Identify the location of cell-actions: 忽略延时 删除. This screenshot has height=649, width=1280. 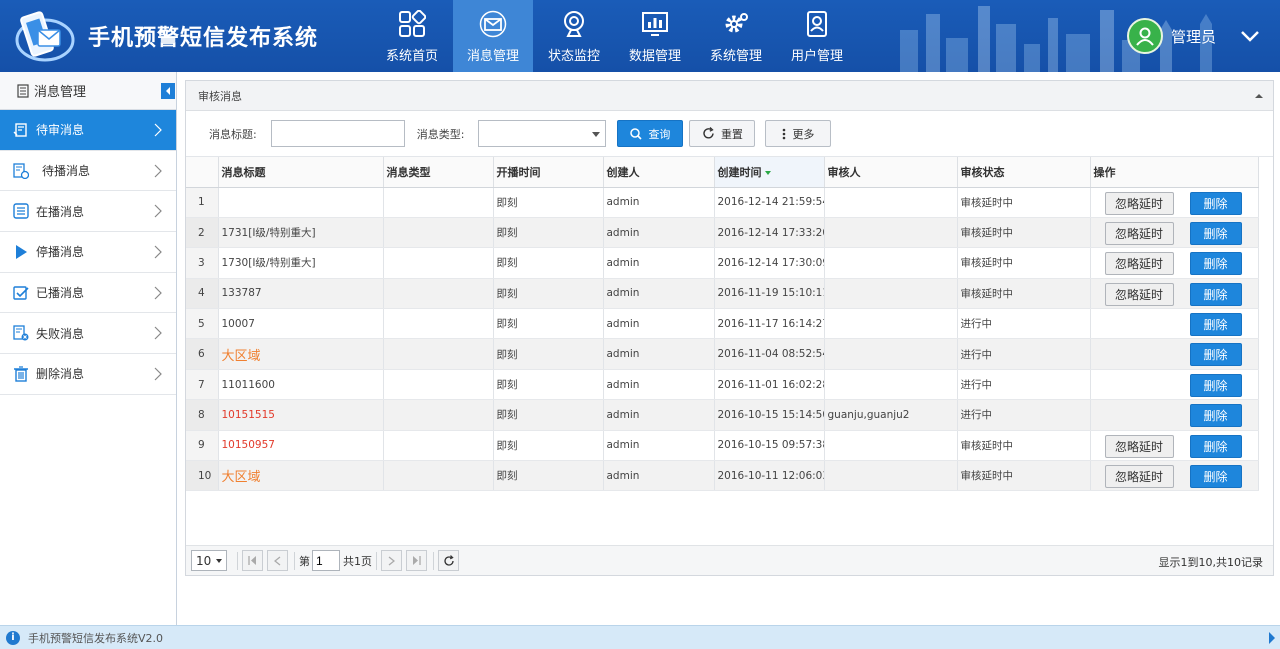
(1174, 263).